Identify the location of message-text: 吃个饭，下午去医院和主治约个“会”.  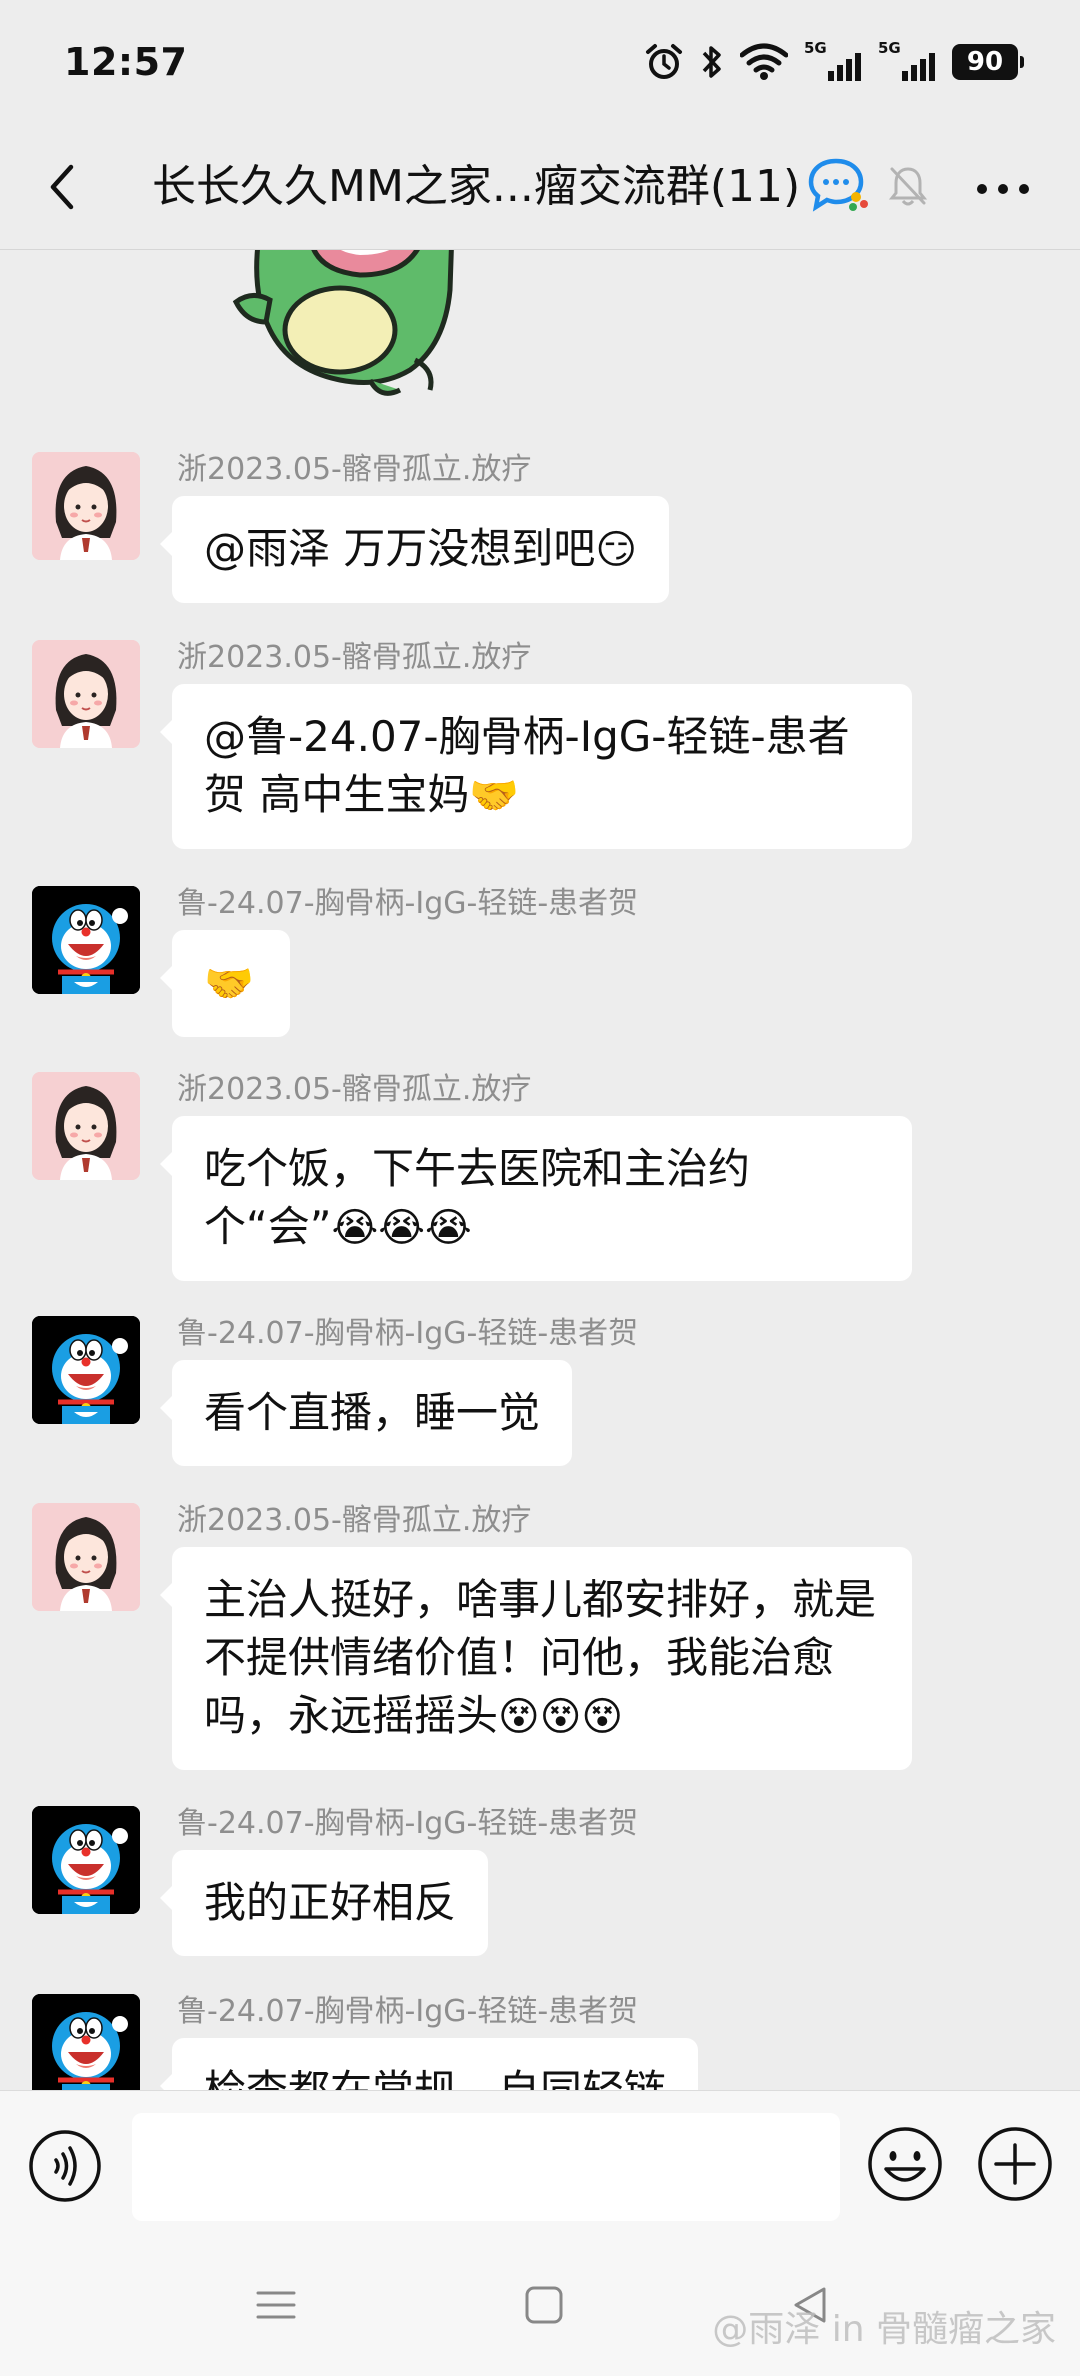
(477, 1197).